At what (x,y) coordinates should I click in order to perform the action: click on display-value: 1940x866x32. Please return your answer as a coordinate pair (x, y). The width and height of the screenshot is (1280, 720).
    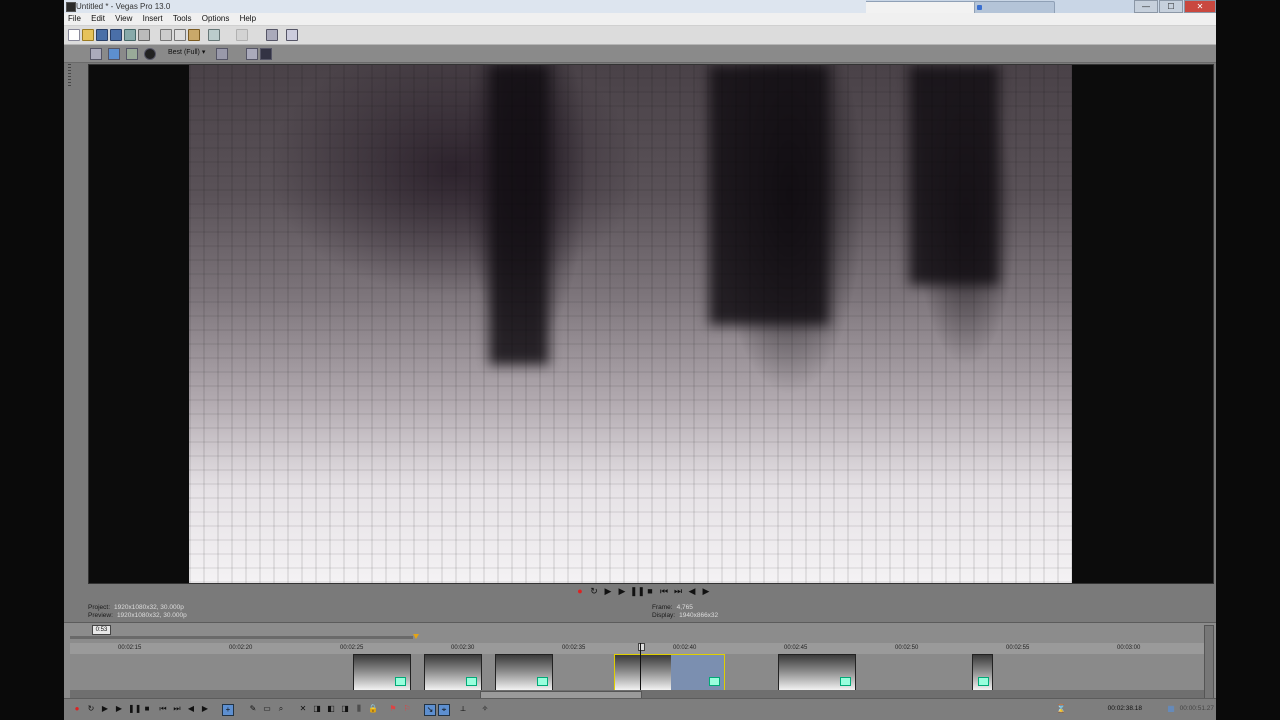
    Looking at the image, I should click on (699, 615).